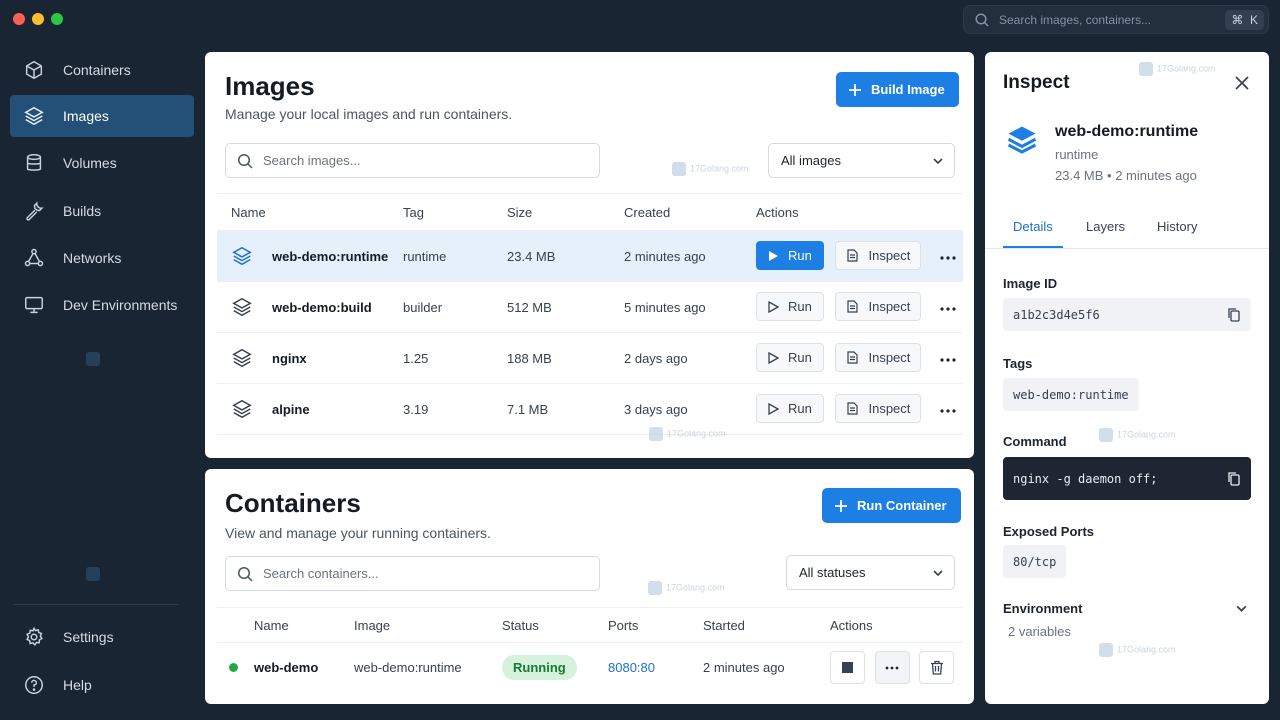 The image size is (1280, 720). What do you see at coordinates (88, 637) in the screenshot?
I see `sidebar-item-label: Settings` at bounding box center [88, 637].